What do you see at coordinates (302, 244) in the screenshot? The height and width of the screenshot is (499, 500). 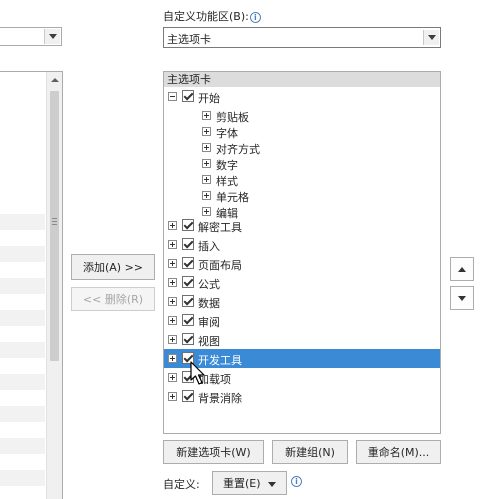 I see `tree-item-insert: 插入` at bounding box center [302, 244].